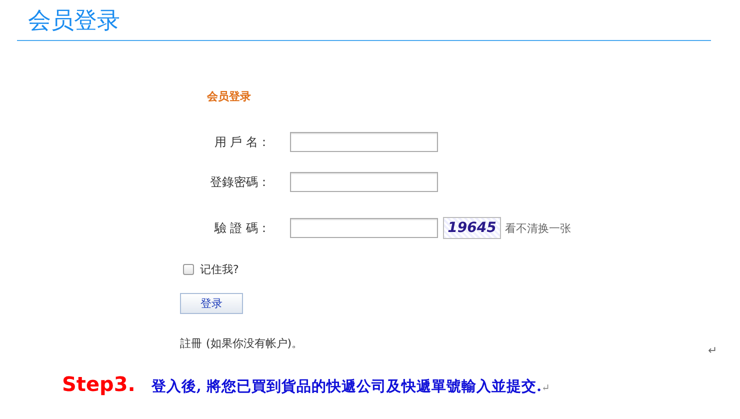 This screenshot has width=740, height=419. What do you see at coordinates (538, 228) in the screenshot?
I see `refresh-captcha-link: 看不清换一张` at bounding box center [538, 228].